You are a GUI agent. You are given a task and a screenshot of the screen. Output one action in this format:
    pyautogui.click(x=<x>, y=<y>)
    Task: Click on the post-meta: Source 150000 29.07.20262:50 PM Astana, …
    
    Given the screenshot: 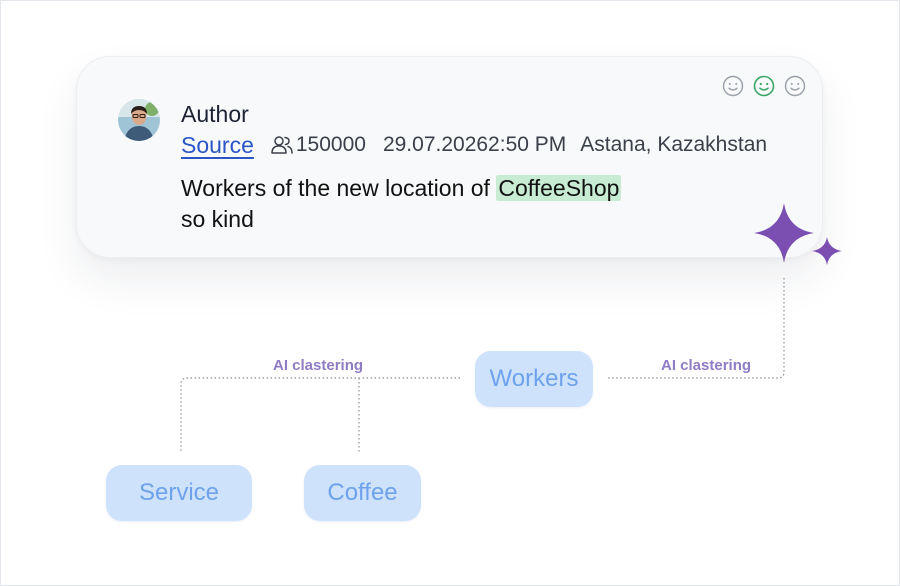 What is the action you would take?
    pyautogui.click(x=474, y=145)
    